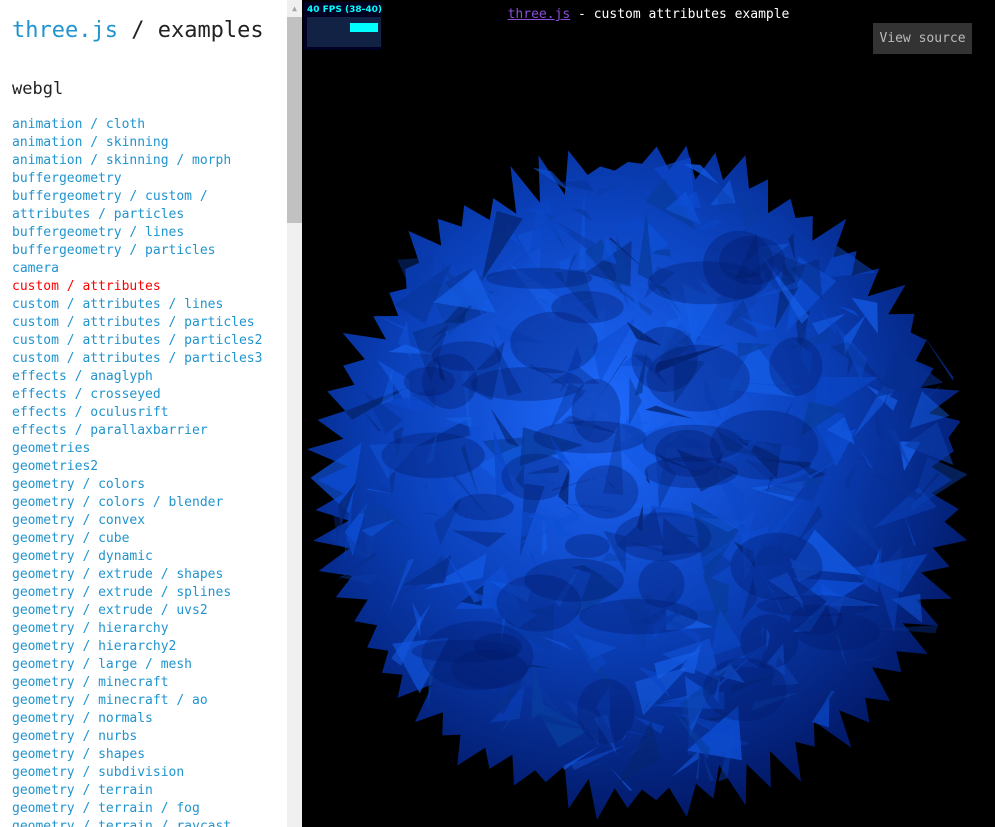  I want to click on example-link: geometry / minecraft / ao, so click(147, 701).